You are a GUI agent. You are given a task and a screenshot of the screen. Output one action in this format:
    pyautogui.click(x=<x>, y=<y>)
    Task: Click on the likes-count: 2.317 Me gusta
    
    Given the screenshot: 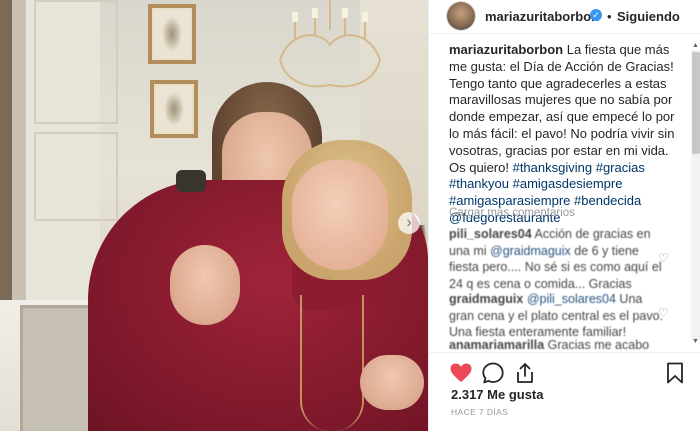 What is the action you would take?
    pyautogui.click(x=497, y=394)
    